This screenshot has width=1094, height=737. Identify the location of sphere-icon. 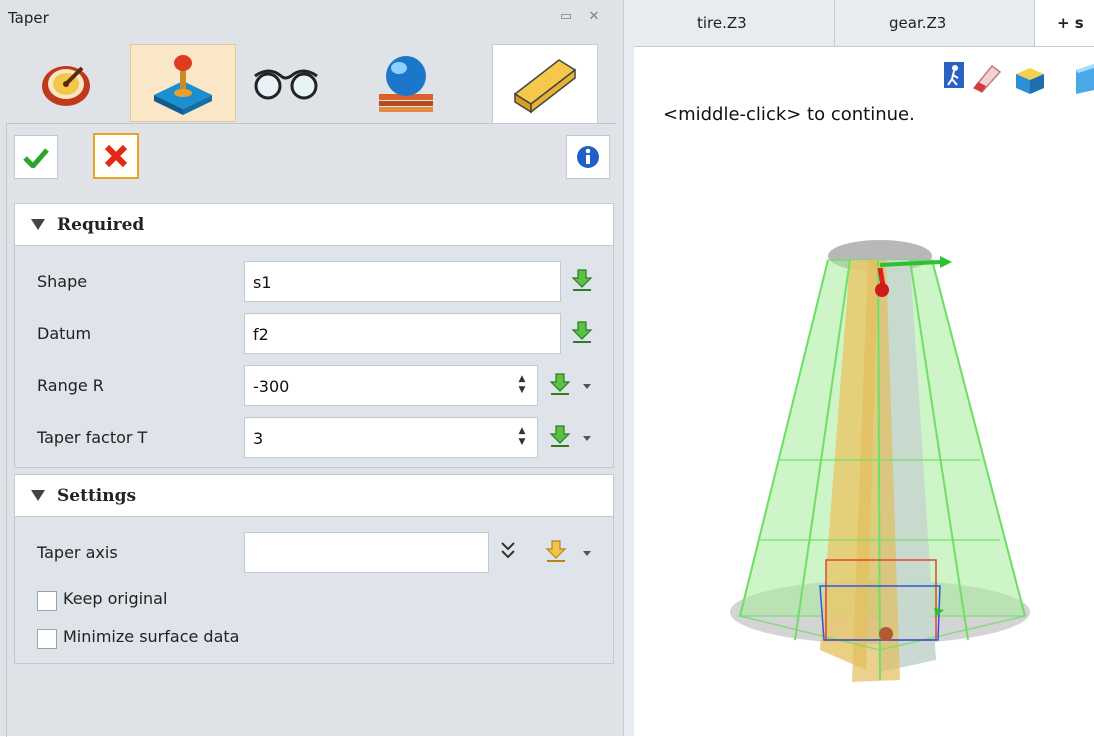
(406, 84).